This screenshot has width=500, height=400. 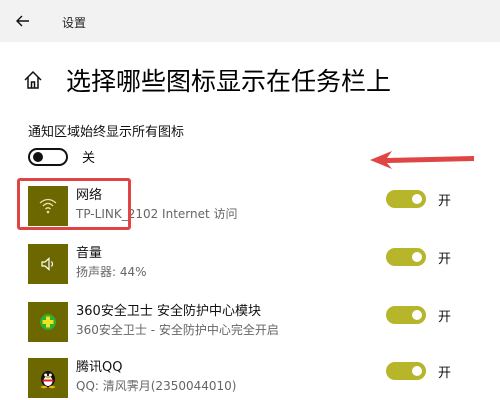 I want to click on item-description: TP-LINK_2102 Internet 访问, so click(x=157, y=214).